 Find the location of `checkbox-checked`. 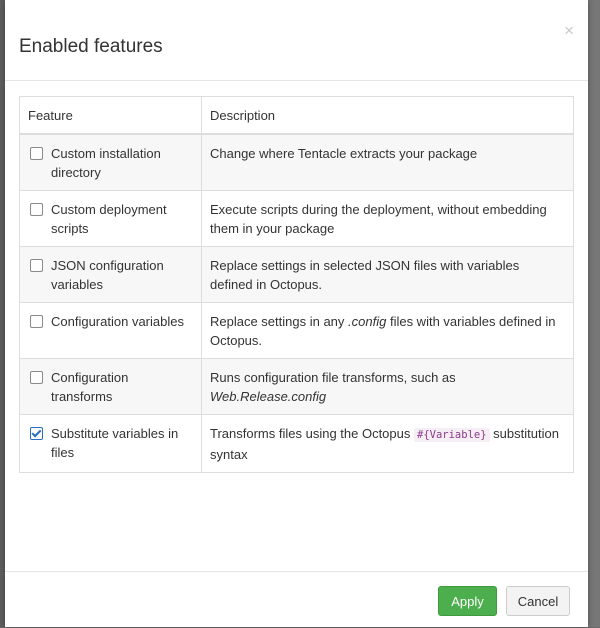

checkbox-checked is located at coordinates (36, 433).